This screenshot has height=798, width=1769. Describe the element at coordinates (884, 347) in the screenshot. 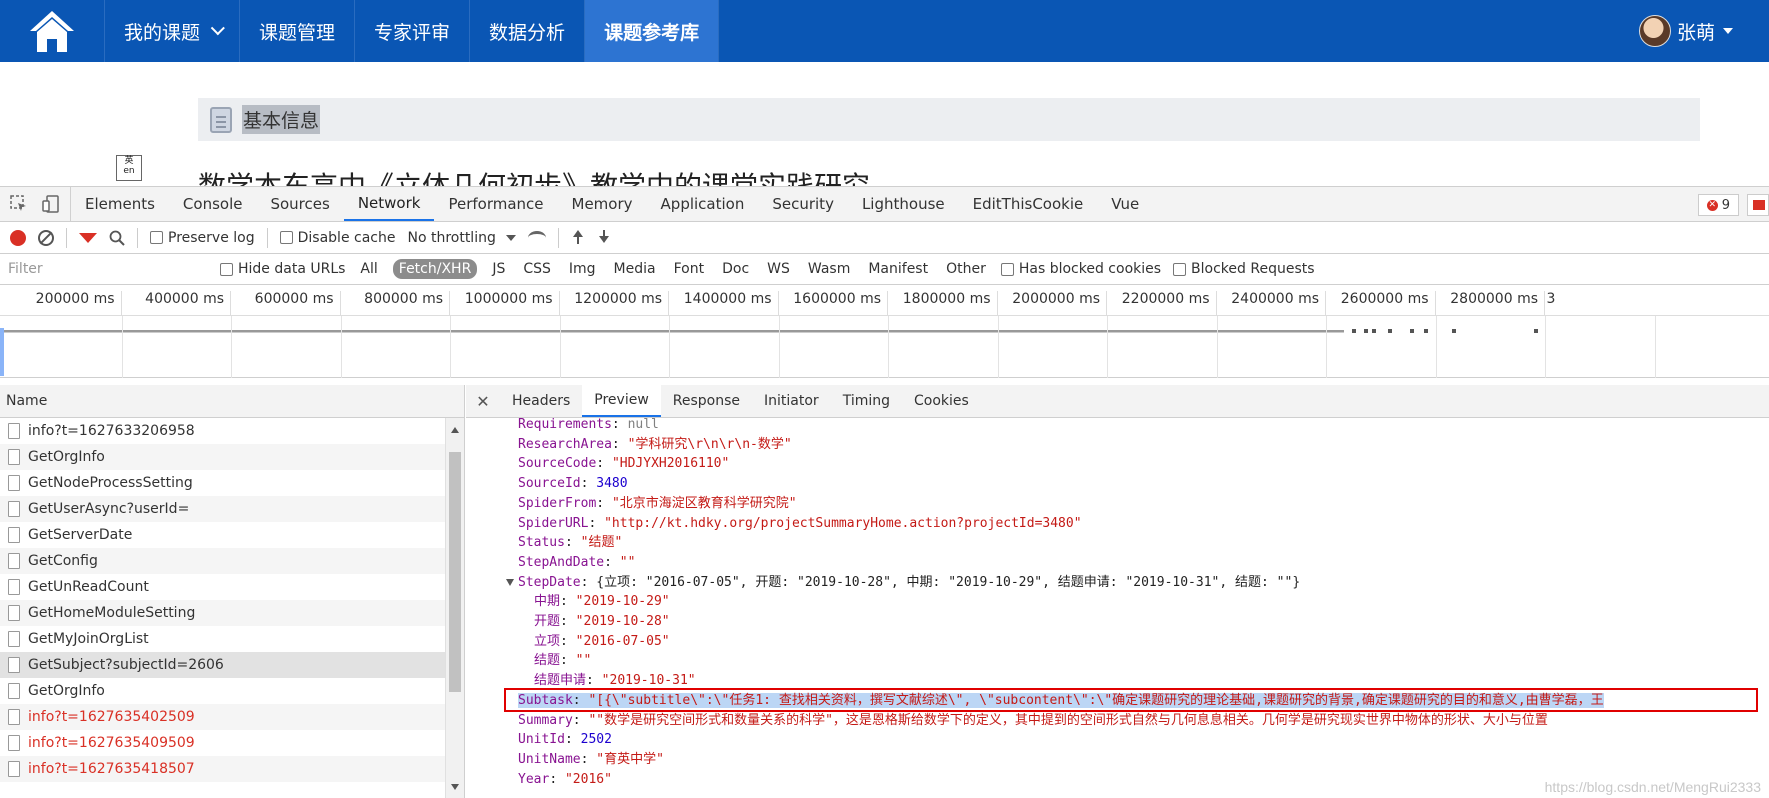

I see `timeline-overview` at that location.